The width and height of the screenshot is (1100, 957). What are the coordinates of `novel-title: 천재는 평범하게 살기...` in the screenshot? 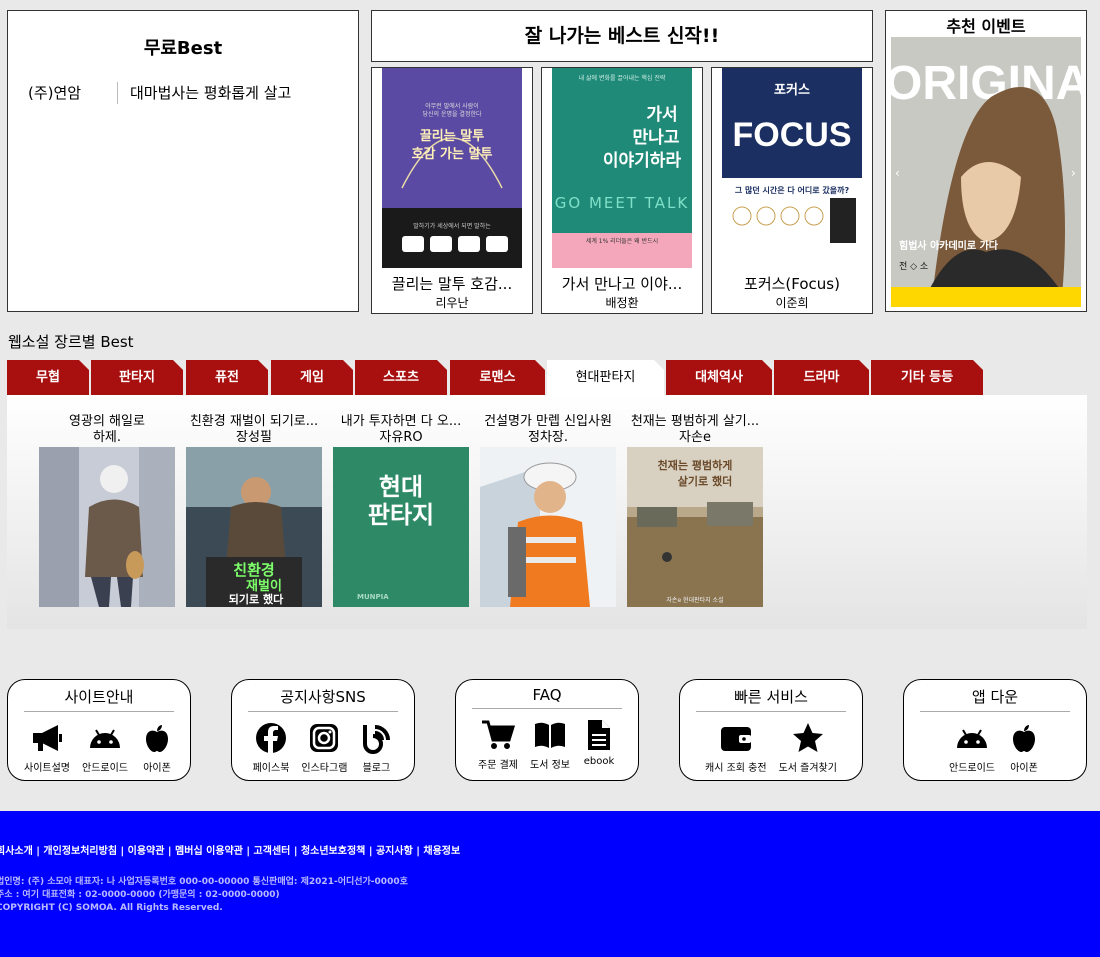 It's located at (695, 422).